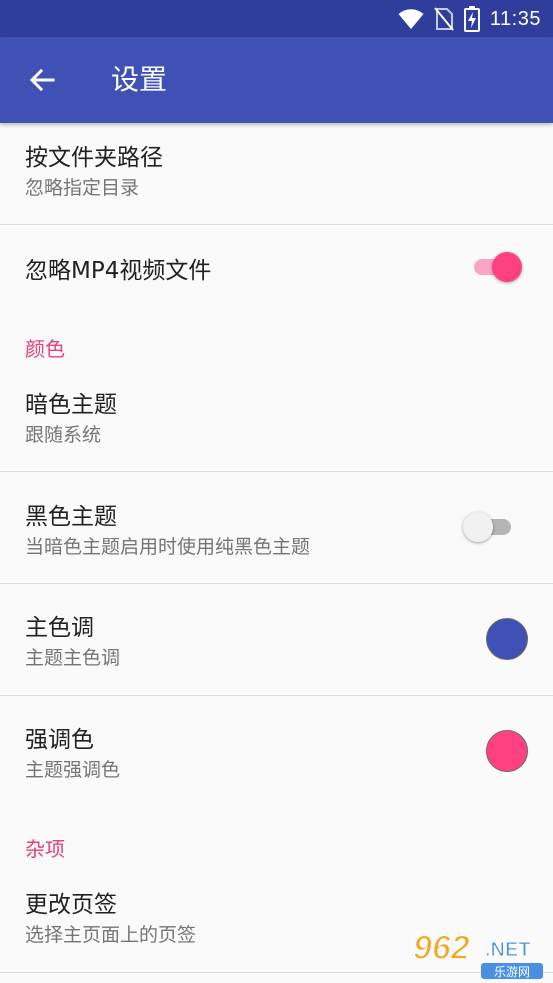  What do you see at coordinates (441, 948) in the screenshot?
I see `svg-text: 962` at bounding box center [441, 948].